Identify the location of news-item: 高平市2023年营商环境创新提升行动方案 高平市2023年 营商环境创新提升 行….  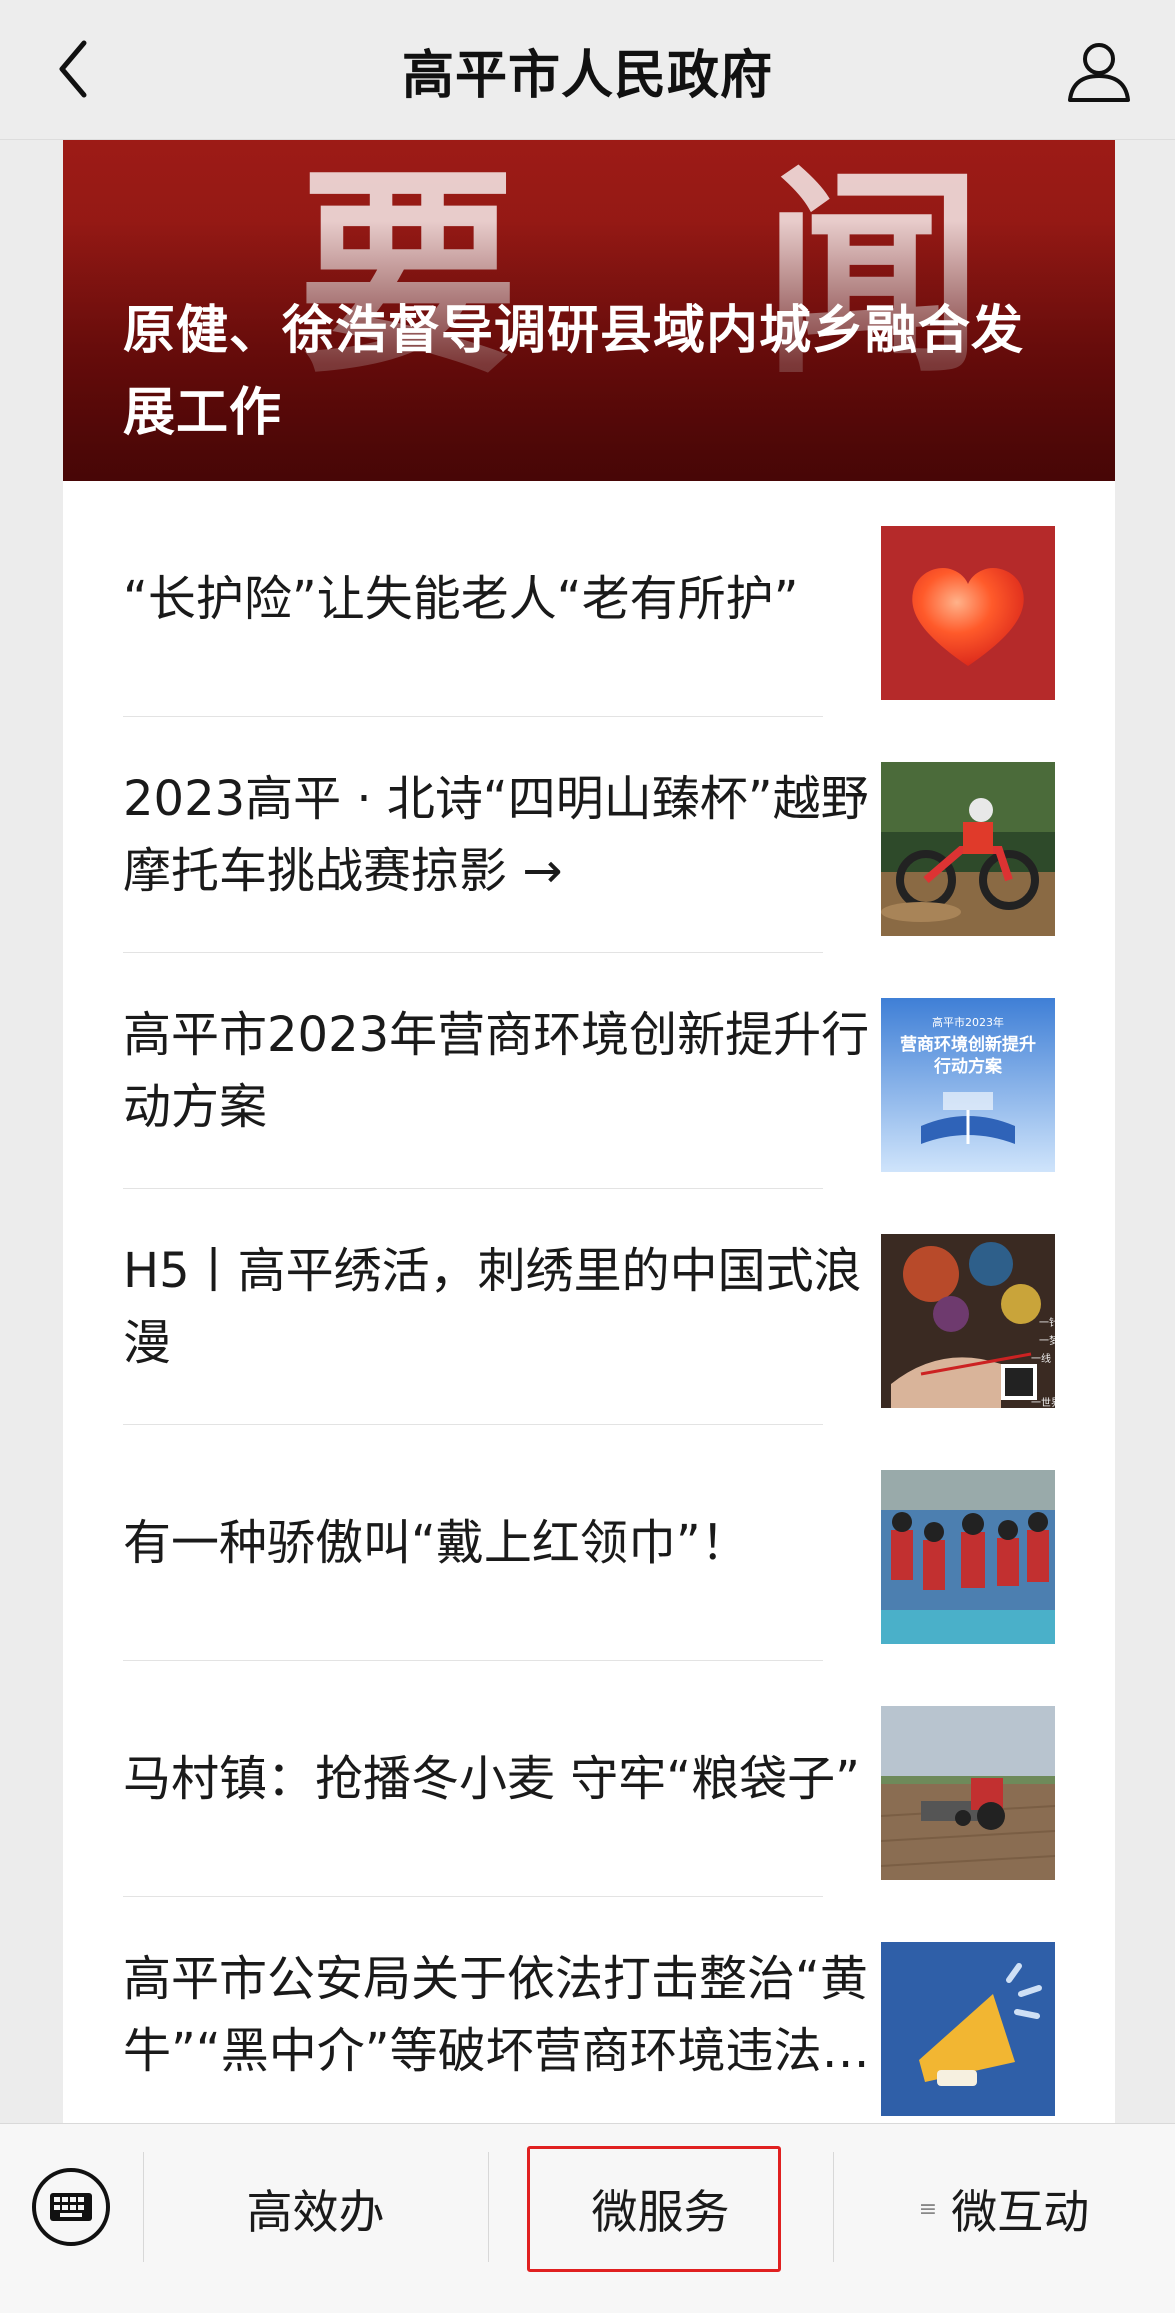
(589, 1071).